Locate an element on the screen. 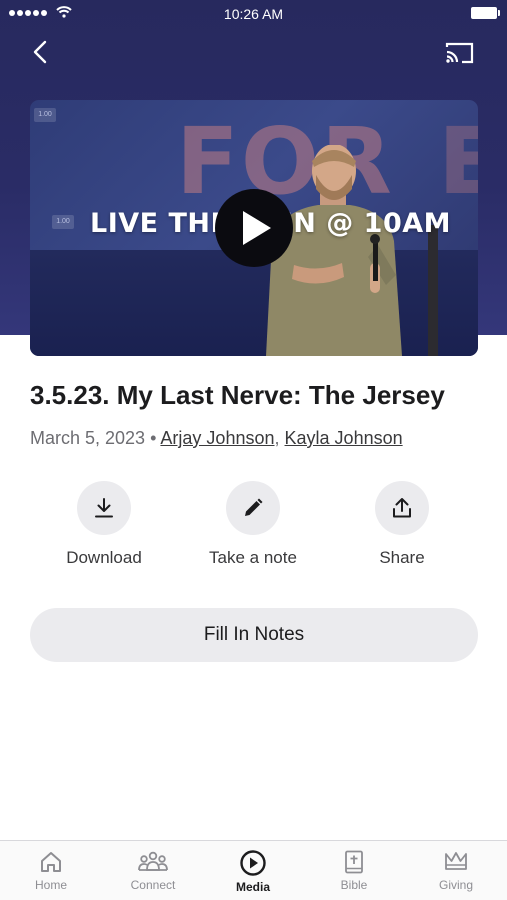 Image resolution: width=507 pixels, height=900 pixels. take-note-button: Take a note is located at coordinates (253, 524).